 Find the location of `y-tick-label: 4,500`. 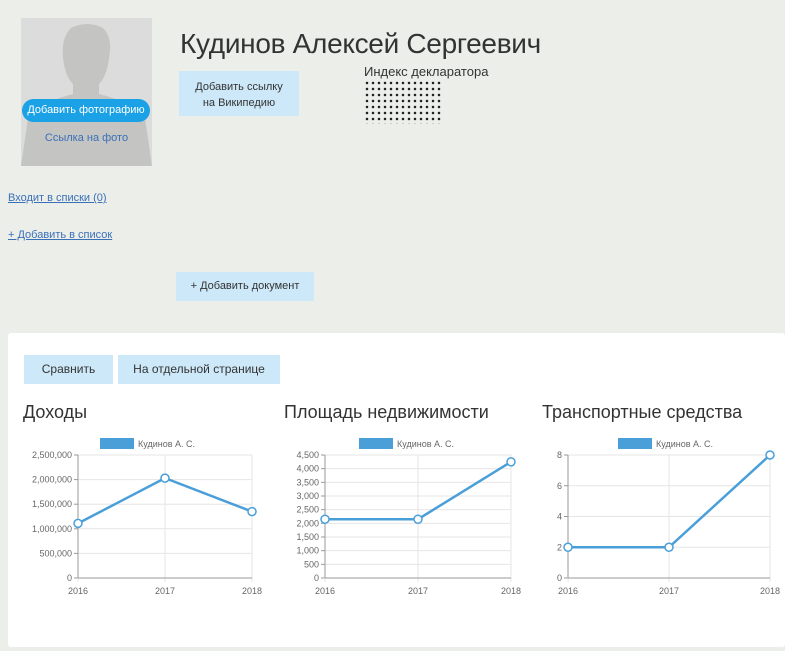

y-tick-label: 4,500 is located at coordinates (307, 455).